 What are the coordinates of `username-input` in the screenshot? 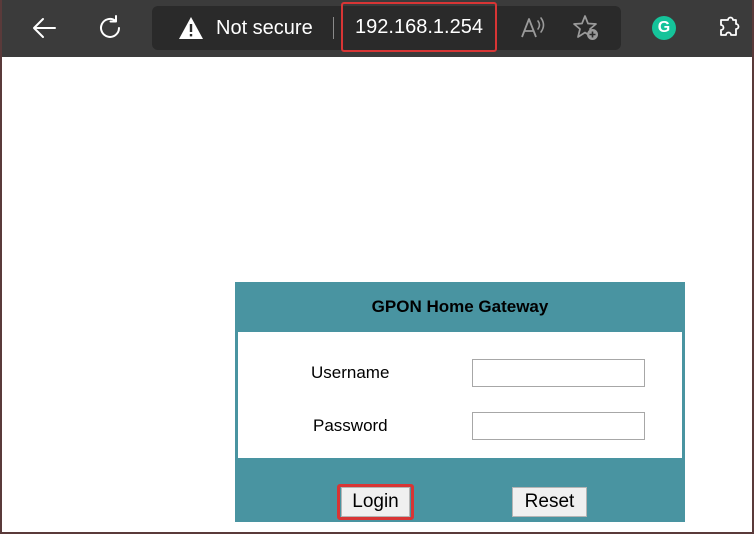 It's located at (558, 373).